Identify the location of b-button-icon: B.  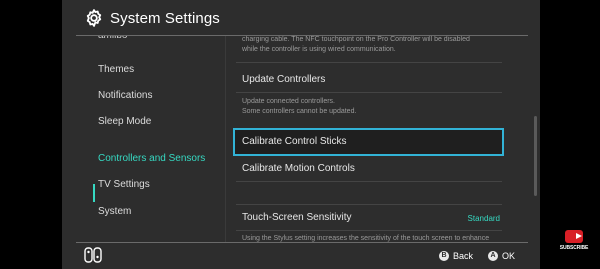
(444, 256).